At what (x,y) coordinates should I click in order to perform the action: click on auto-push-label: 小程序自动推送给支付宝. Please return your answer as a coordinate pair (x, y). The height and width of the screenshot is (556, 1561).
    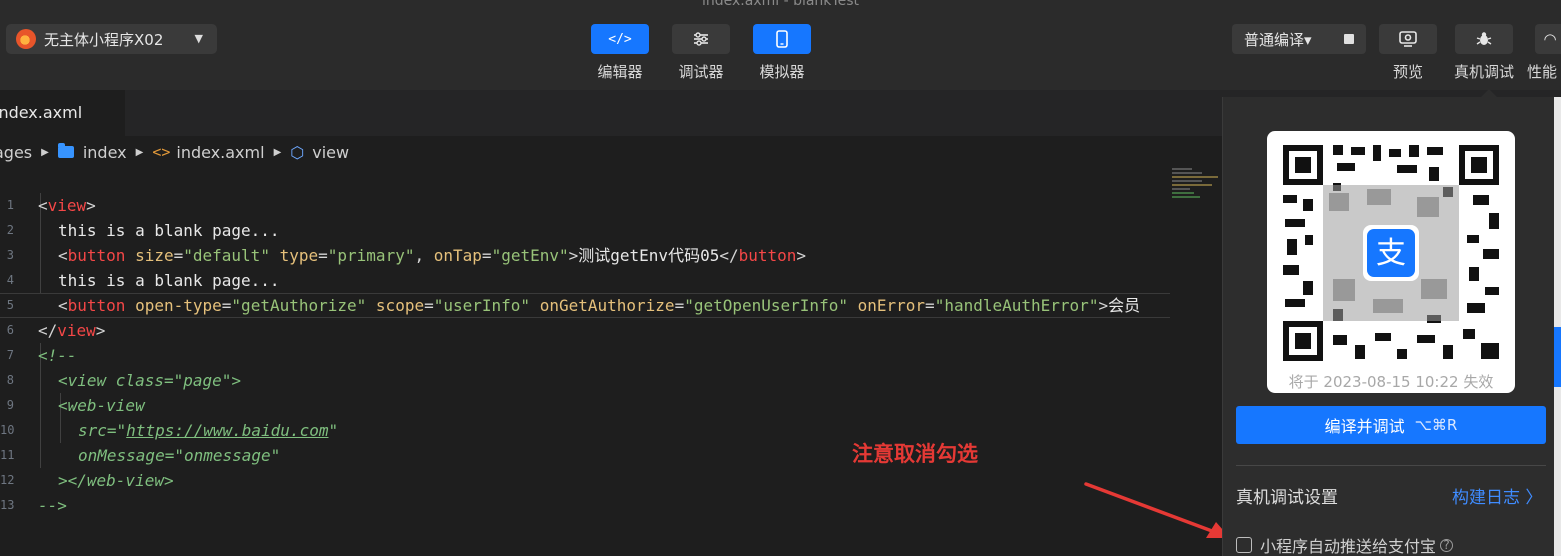
    Looking at the image, I should click on (1348, 546).